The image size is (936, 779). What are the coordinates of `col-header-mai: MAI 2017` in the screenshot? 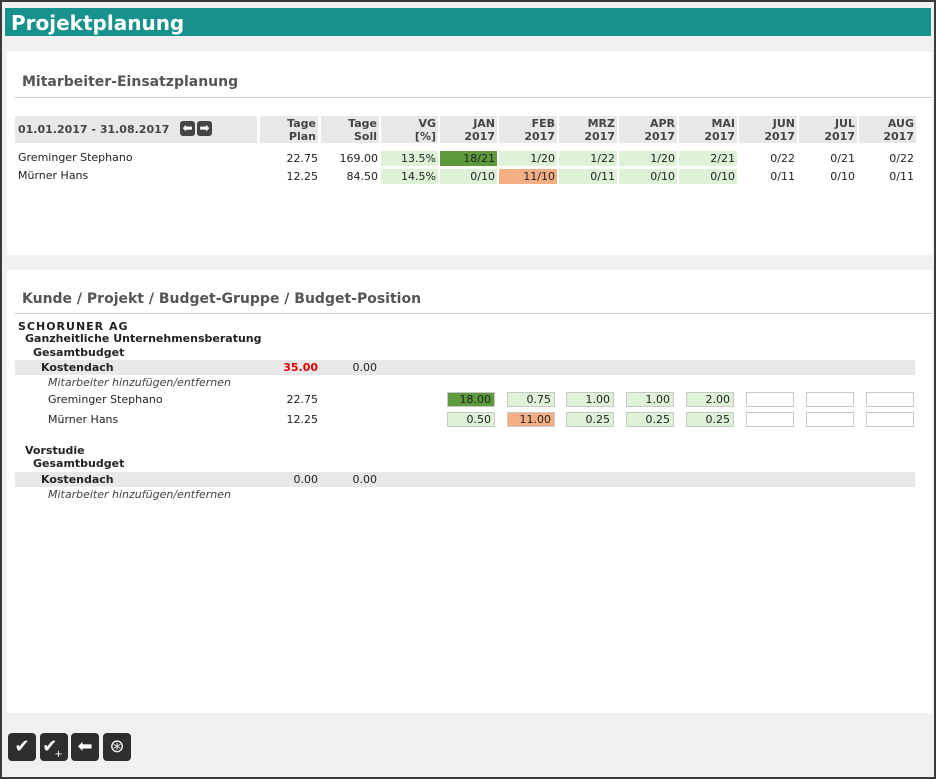 It's located at (708, 129).